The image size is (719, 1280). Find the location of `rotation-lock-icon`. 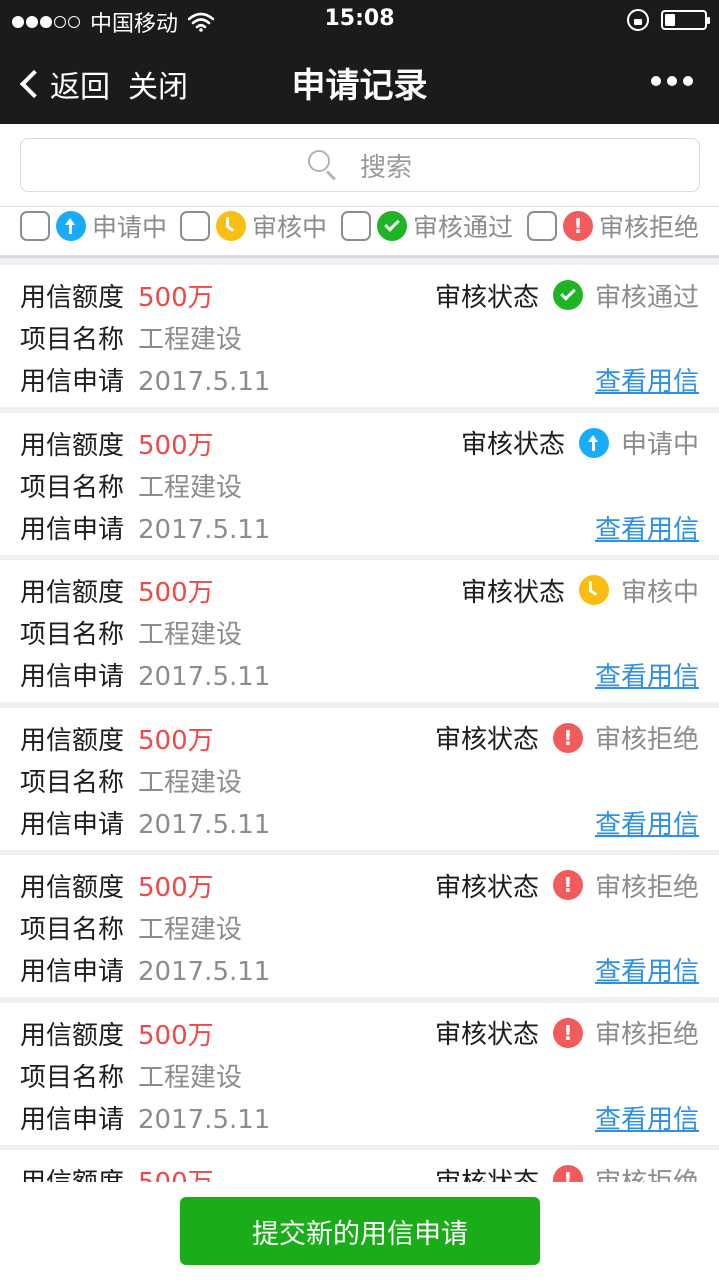

rotation-lock-icon is located at coordinates (638, 20).